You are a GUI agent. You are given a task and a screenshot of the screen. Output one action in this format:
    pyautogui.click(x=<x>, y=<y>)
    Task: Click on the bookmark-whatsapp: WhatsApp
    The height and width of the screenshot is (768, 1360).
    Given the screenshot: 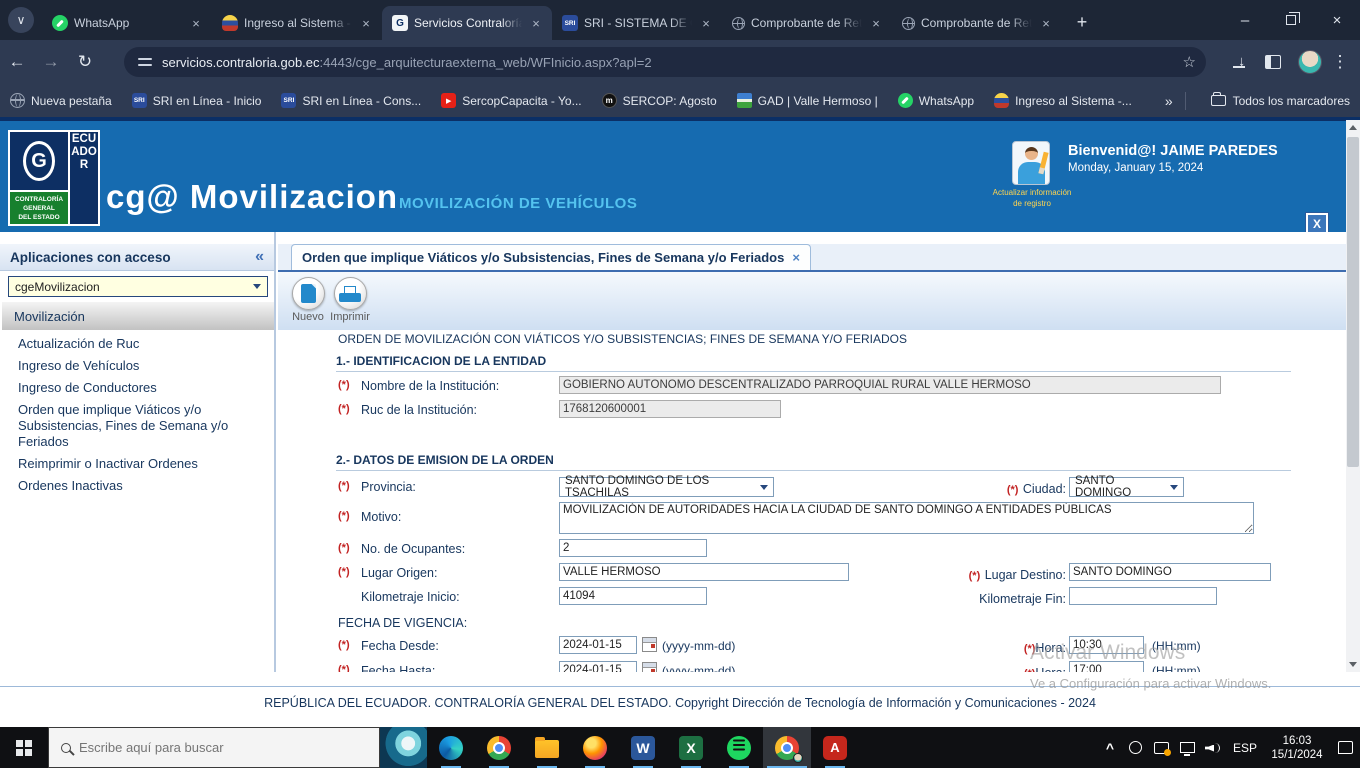 What is the action you would take?
    pyautogui.click(x=935, y=100)
    